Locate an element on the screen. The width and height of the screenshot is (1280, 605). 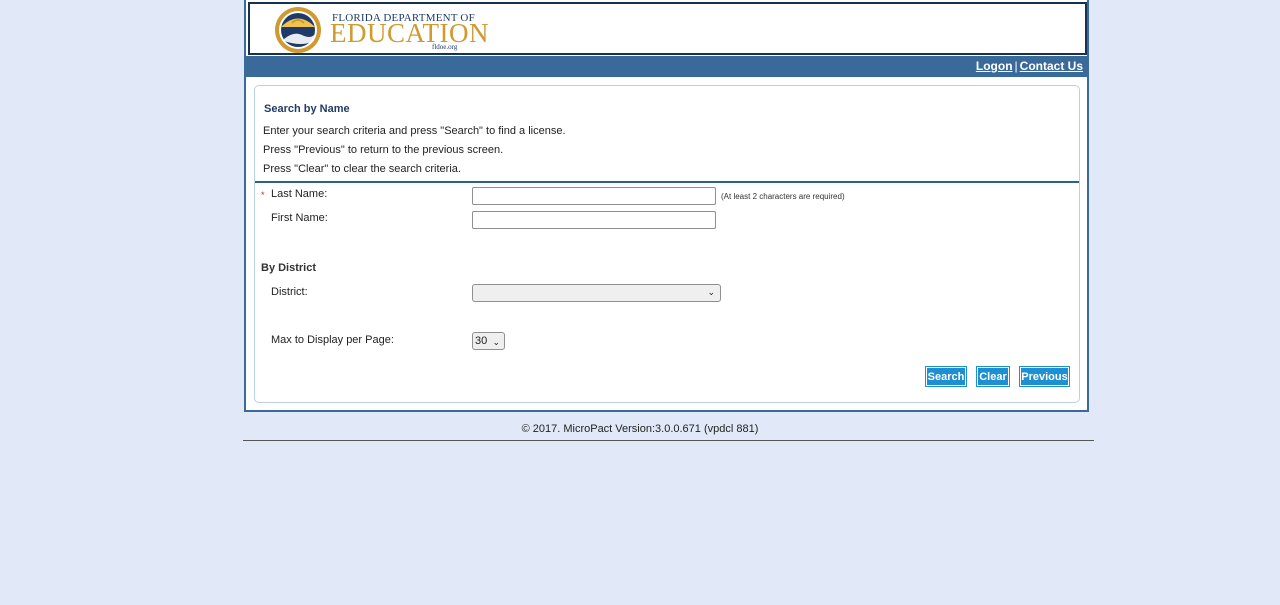
contact-us-link: Contact Us is located at coordinates (1051, 66).